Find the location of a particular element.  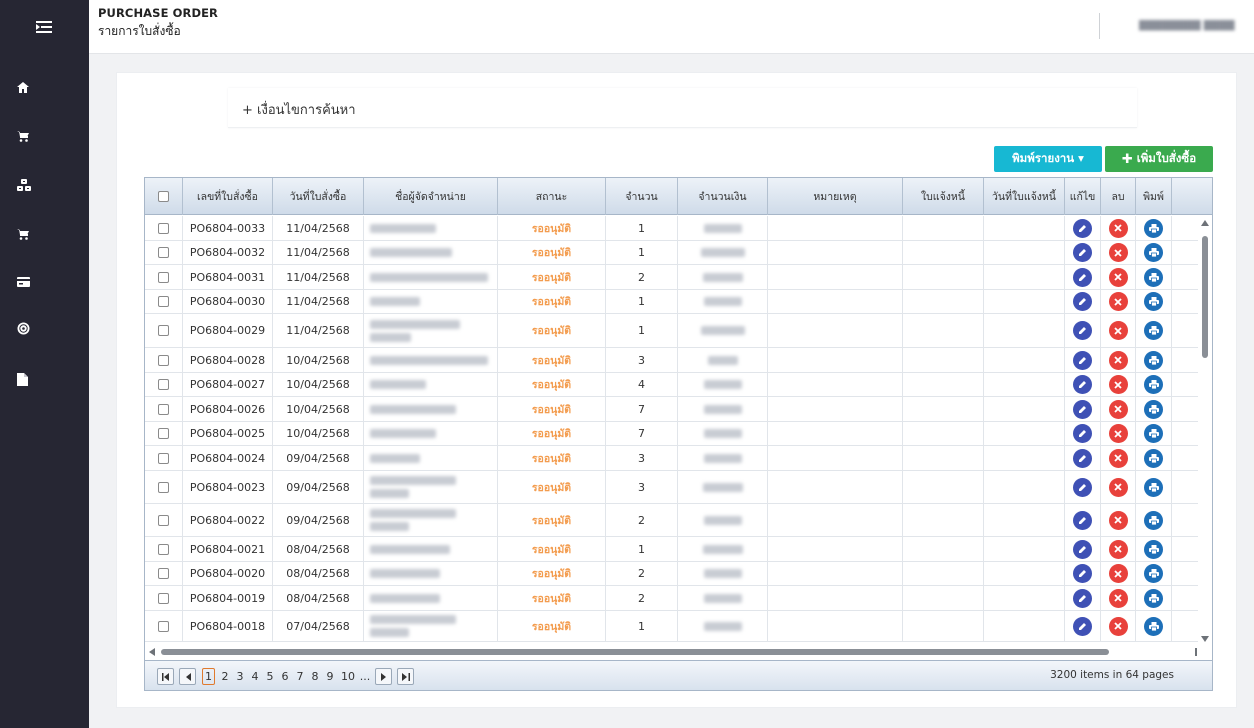

horizontal-scrollbar is located at coordinates (678, 652).